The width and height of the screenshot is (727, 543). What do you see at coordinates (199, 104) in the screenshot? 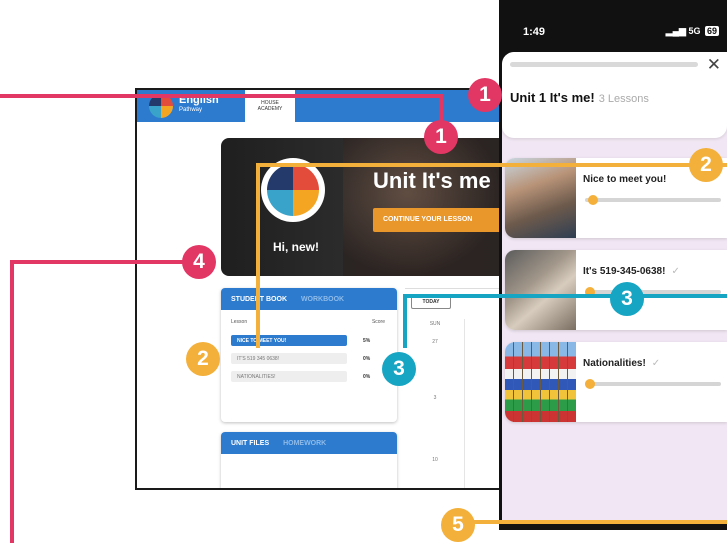
I see `brand-name: English Pathway` at bounding box center [199, 104].